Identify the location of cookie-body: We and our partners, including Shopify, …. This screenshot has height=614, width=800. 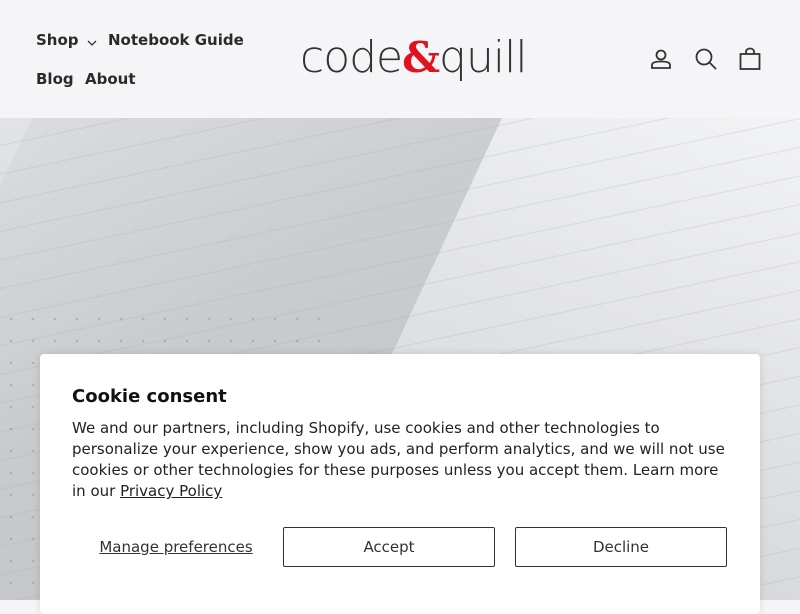
(402, 460).